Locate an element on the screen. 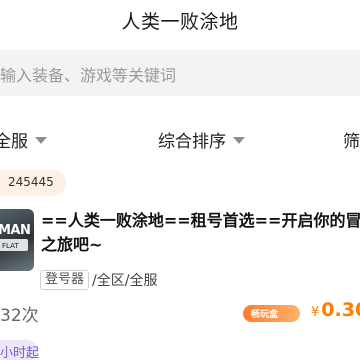 The width and height of the screenshot is (360, 360). price: ¥0.30 is located at coordinates (335, 310).